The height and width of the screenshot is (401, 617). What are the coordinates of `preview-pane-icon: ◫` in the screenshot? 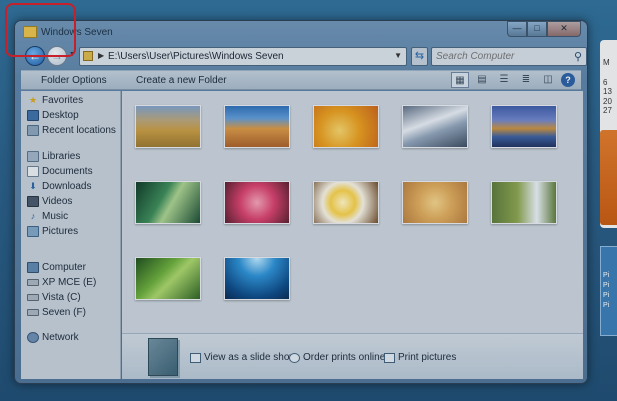 It's located at (548, 80).